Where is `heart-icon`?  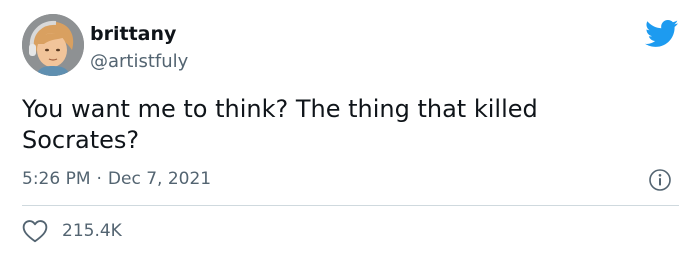 heart-icon is located at coordinates (35, 231).